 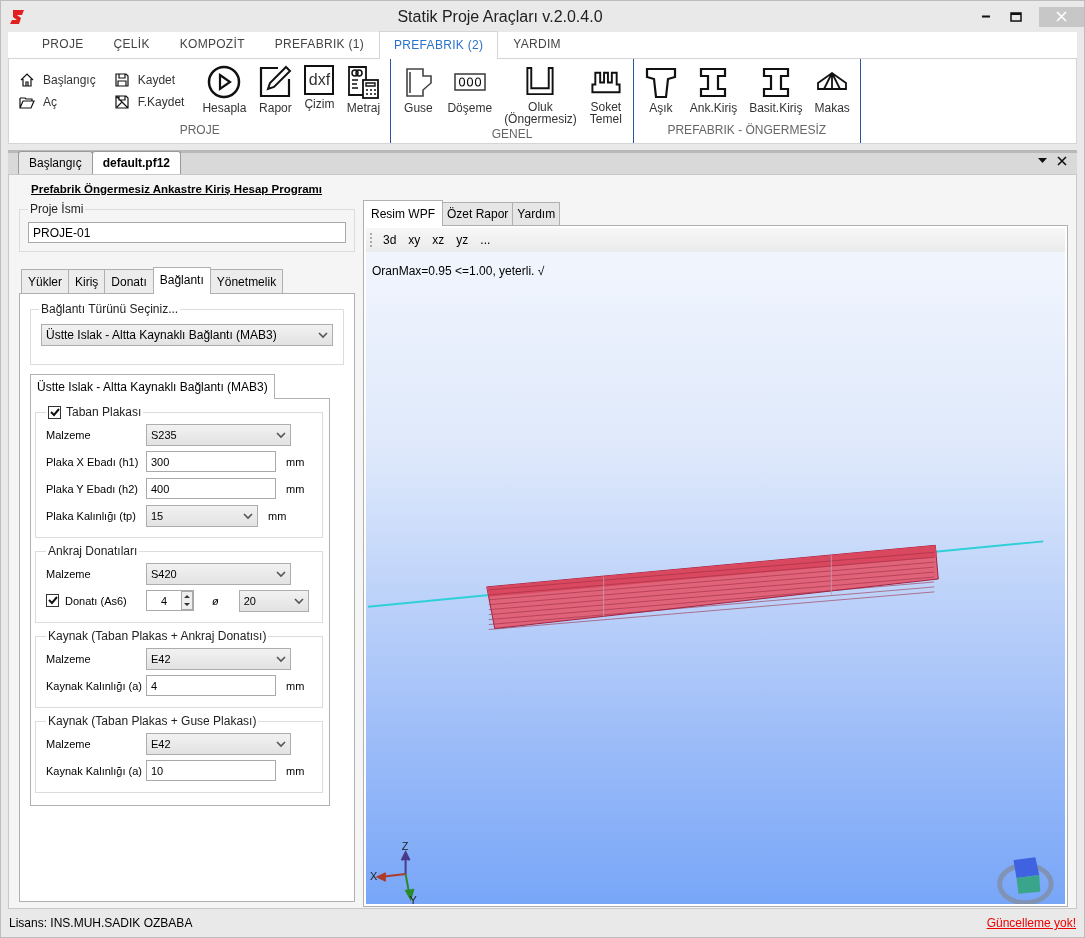 I want to click on ribbon-group-title: PROJE, so click(x=199, y=130).